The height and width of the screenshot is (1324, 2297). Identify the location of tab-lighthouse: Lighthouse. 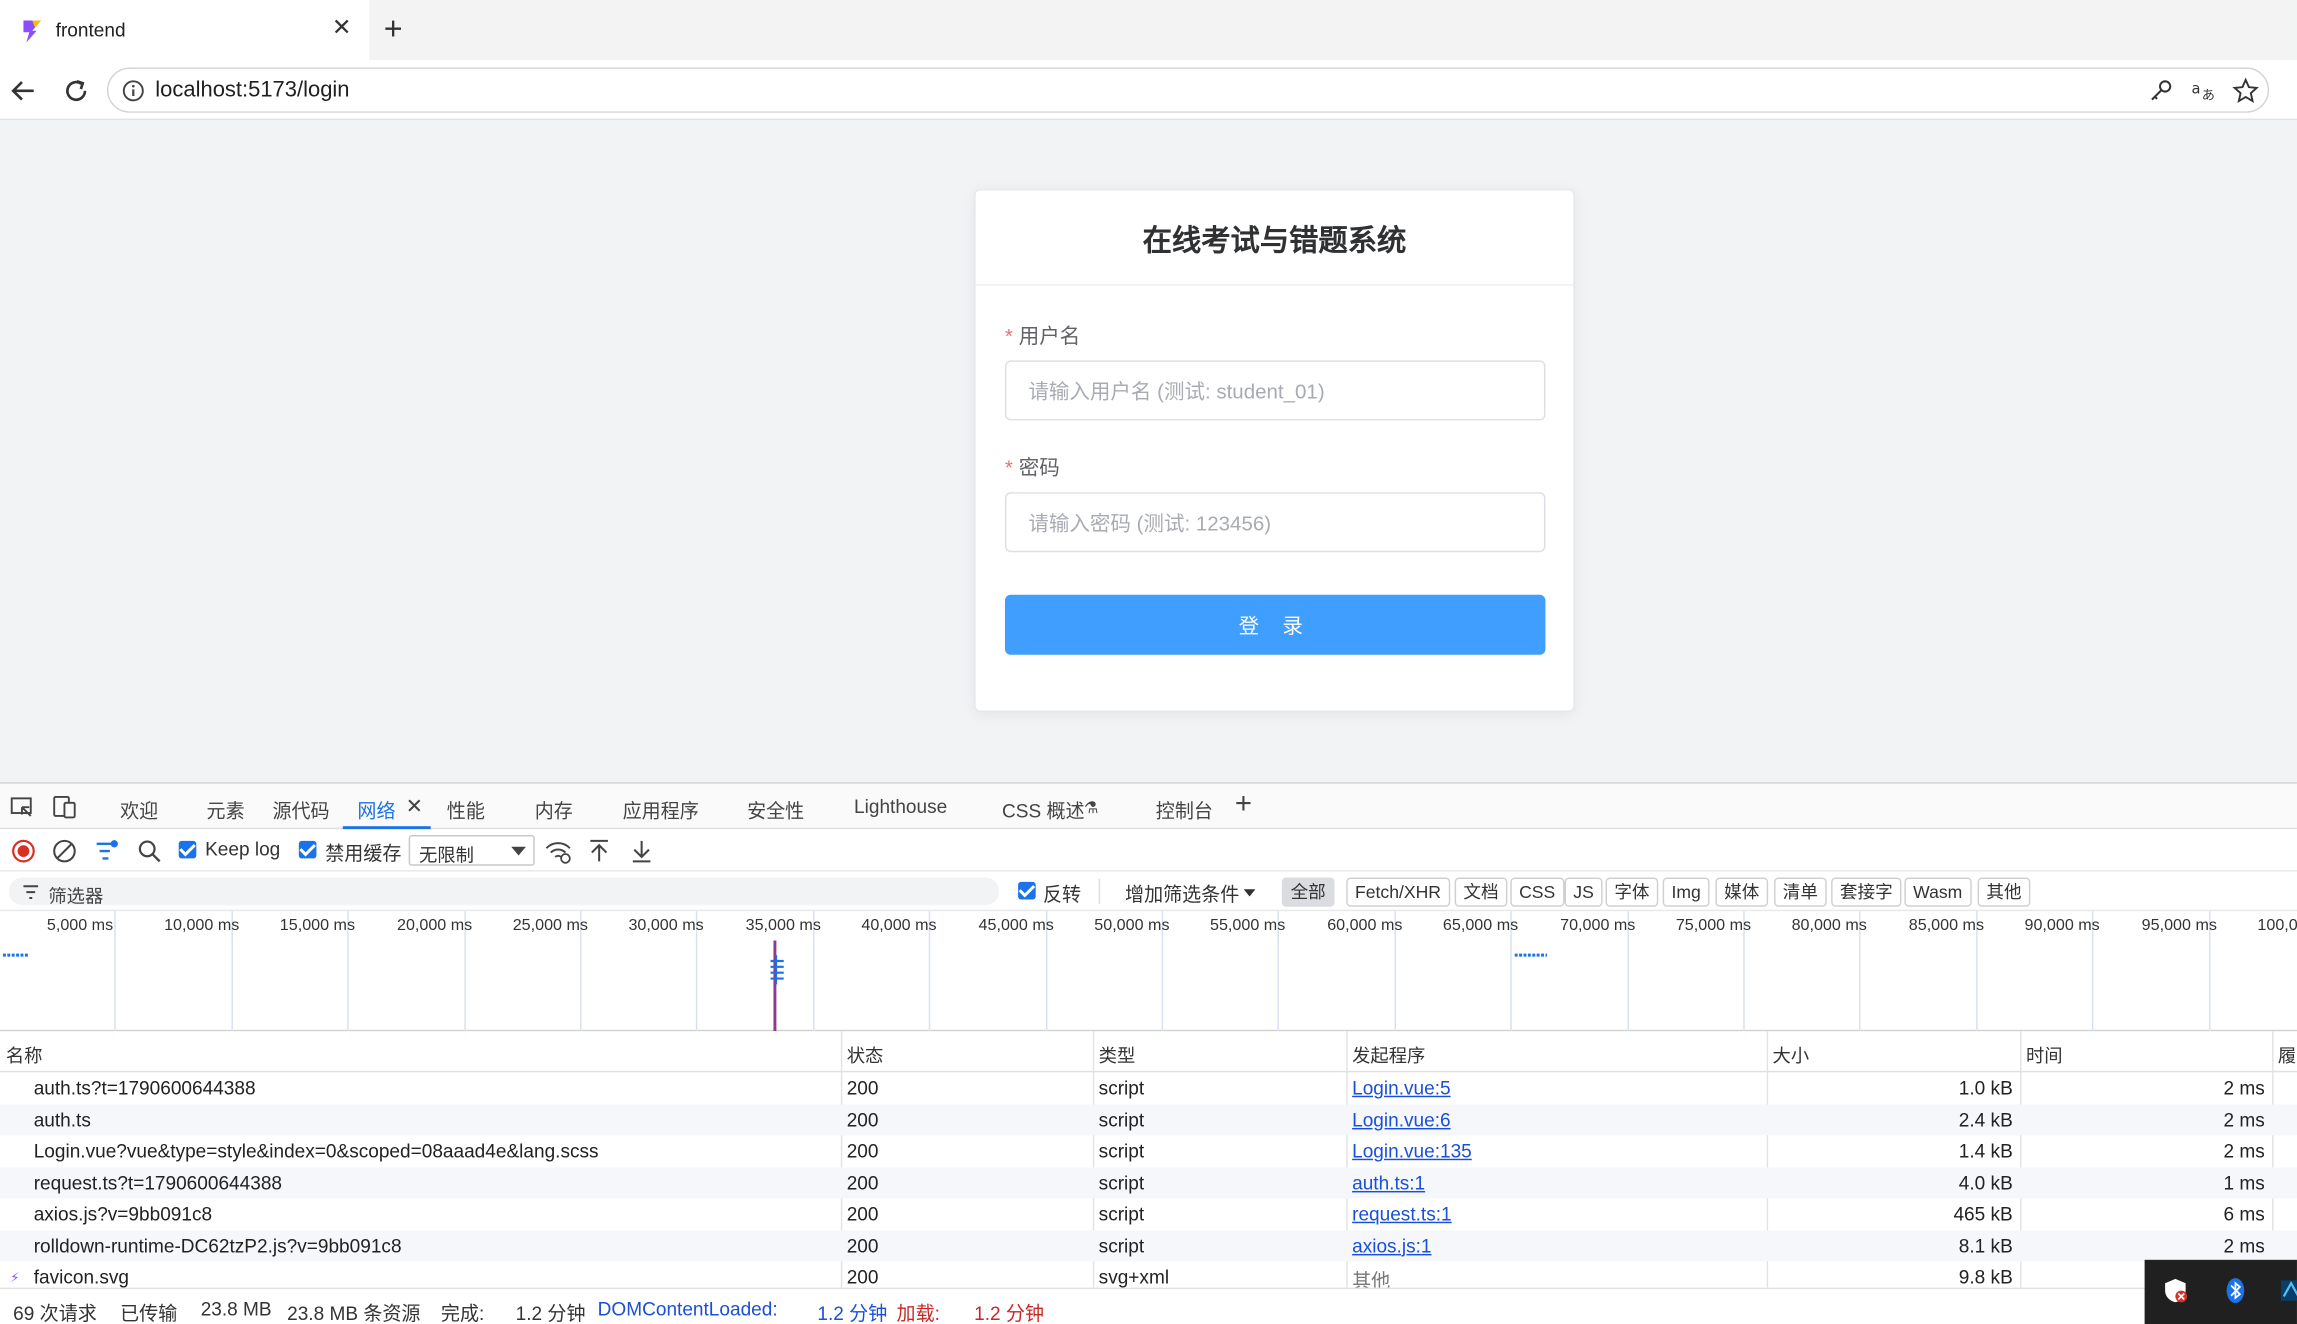
(900, 806).